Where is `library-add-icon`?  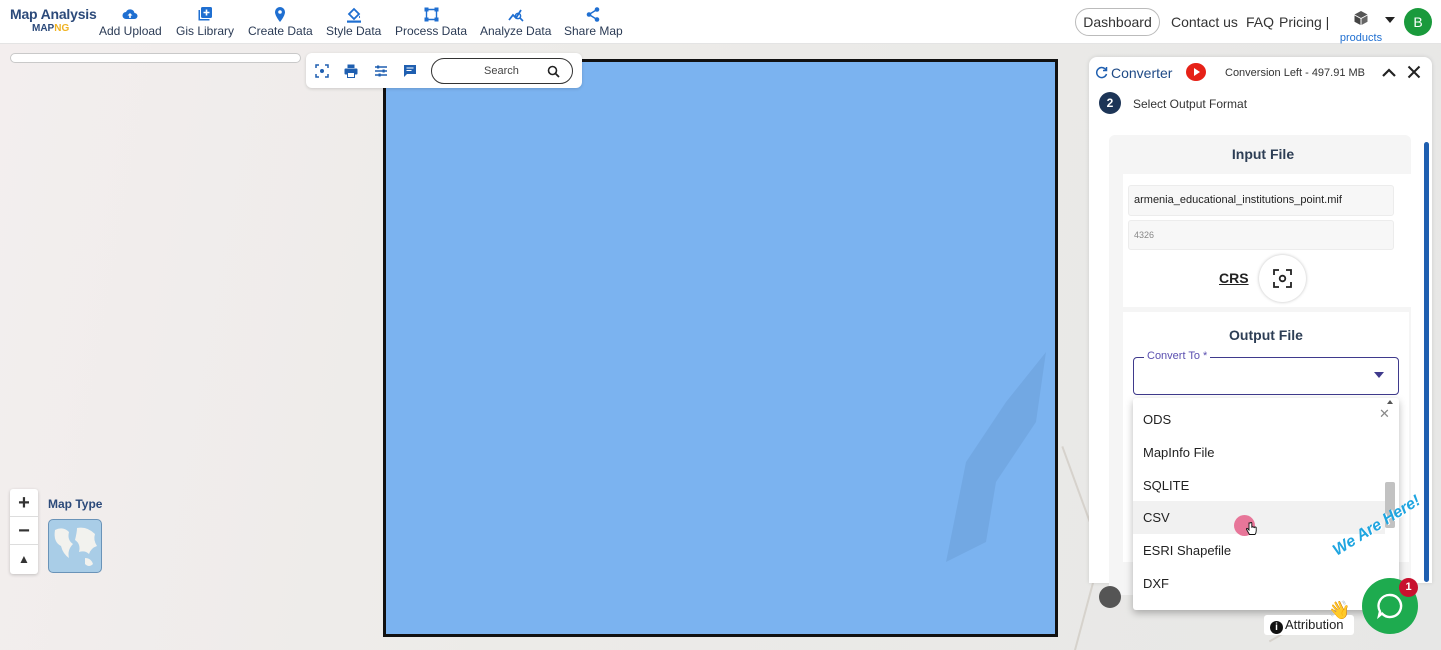 library-add-icon is located at coordinates (205, 15).